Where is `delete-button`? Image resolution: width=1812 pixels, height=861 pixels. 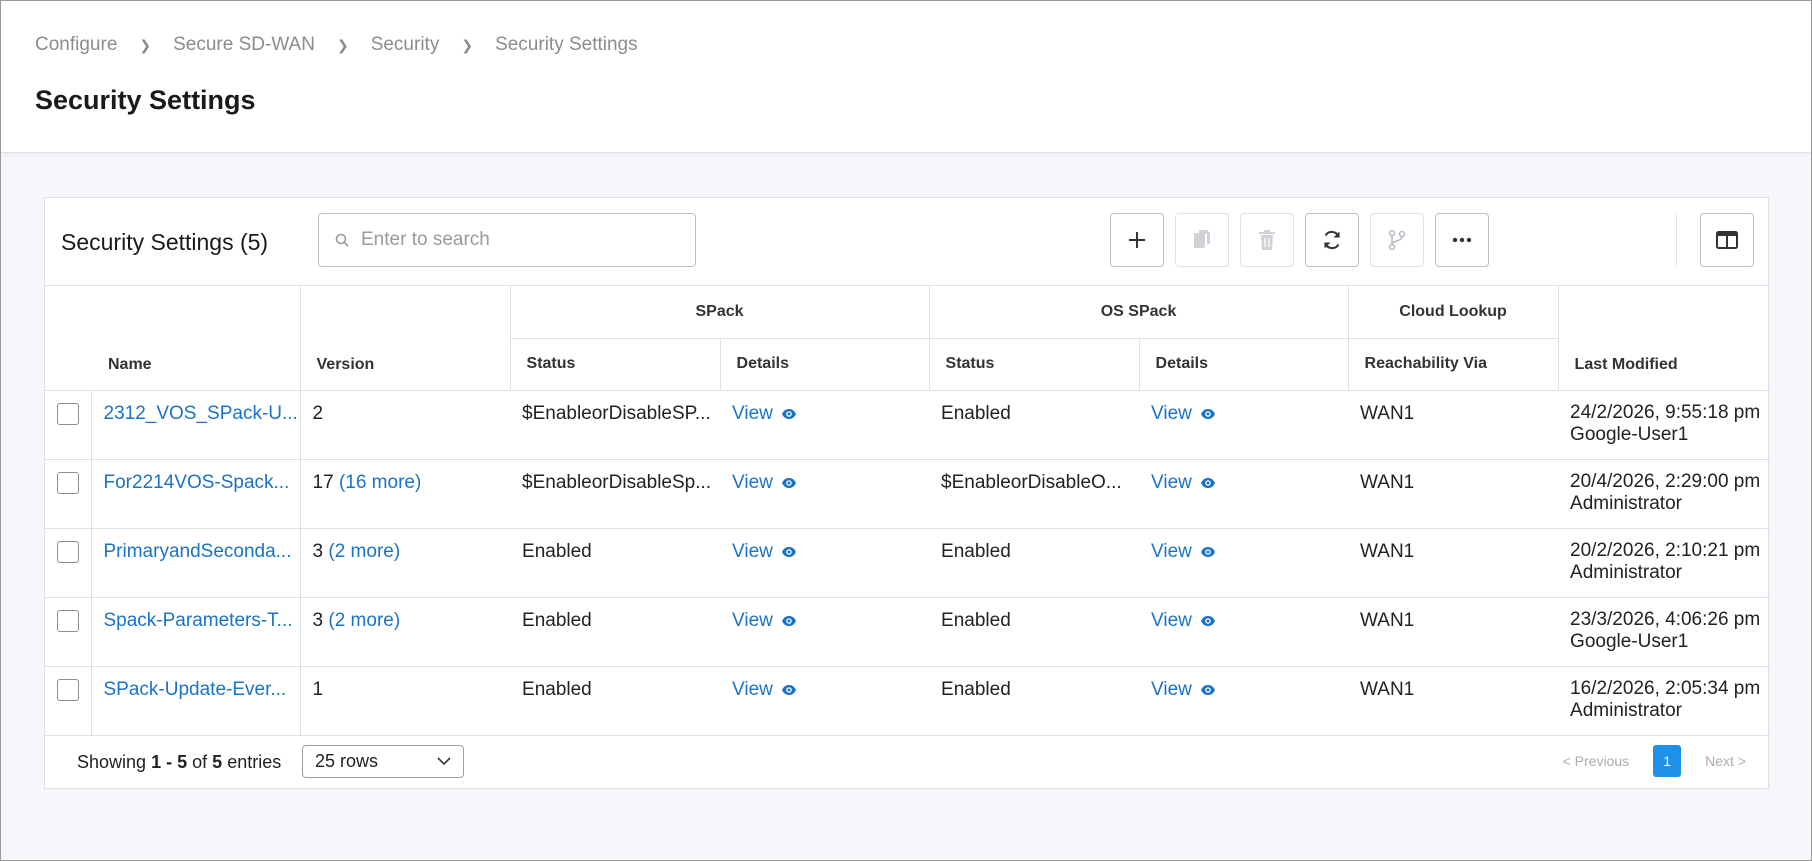 delete-button is located at coordinates (1267, 240).